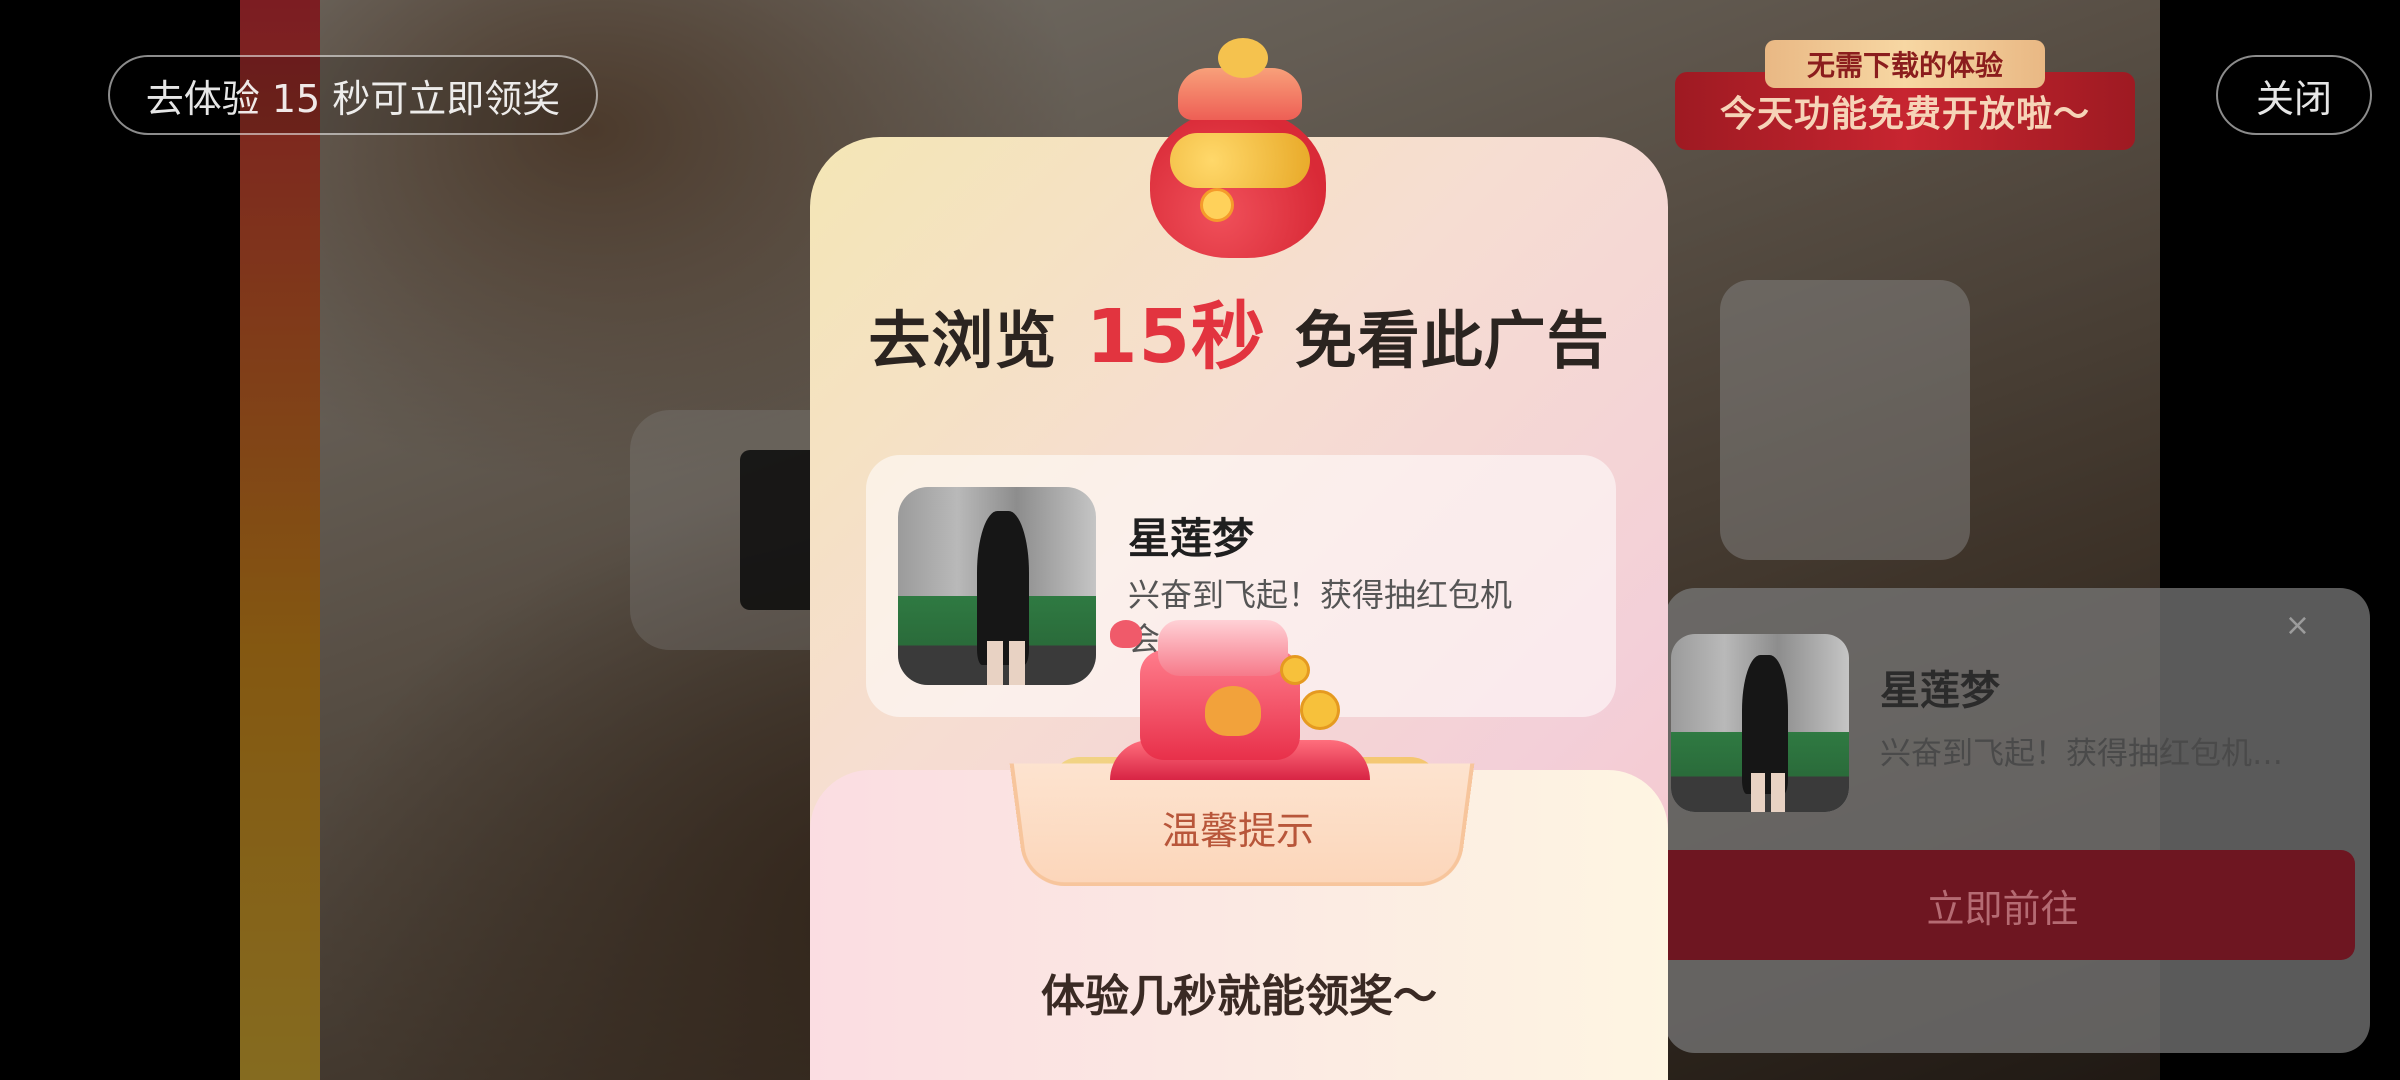  What do you see at coordinates (2010, 820) in the screenshot?
I see `side-app-card: × 星莲梦 兴奋到飞起！获得抽红包机… 立即前往` at bounding box center [2010, 820].